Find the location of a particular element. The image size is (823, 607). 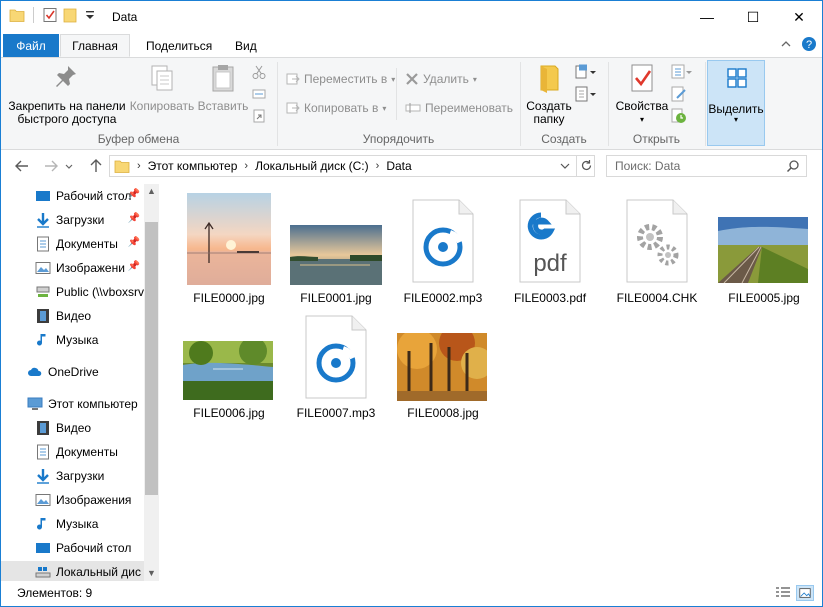

nav-item-pictures: Изображени 📌 is located at coordinates (89, 268).